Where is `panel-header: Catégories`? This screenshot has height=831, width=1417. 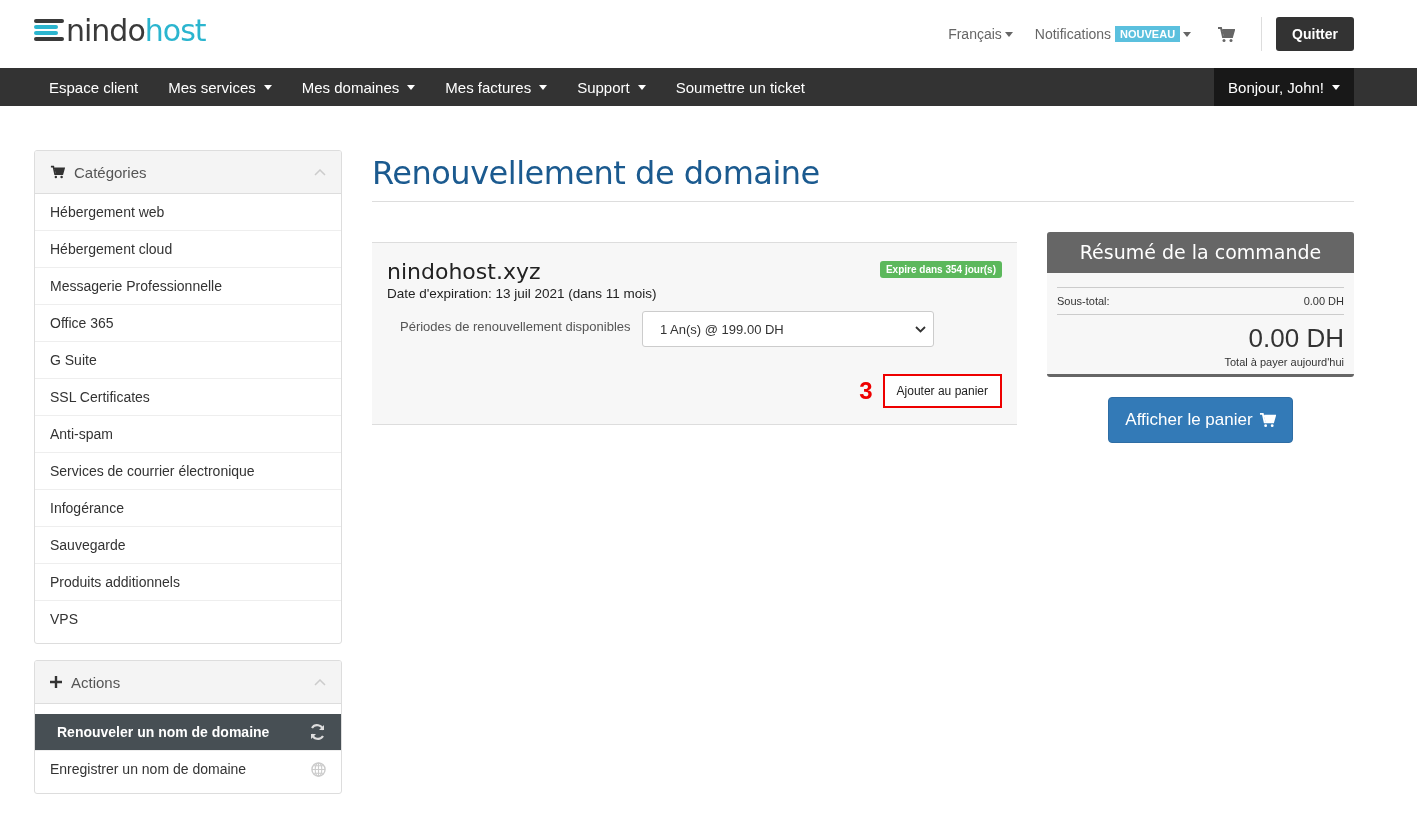 panel-header: Catégories is located at coordinates (188, 172).